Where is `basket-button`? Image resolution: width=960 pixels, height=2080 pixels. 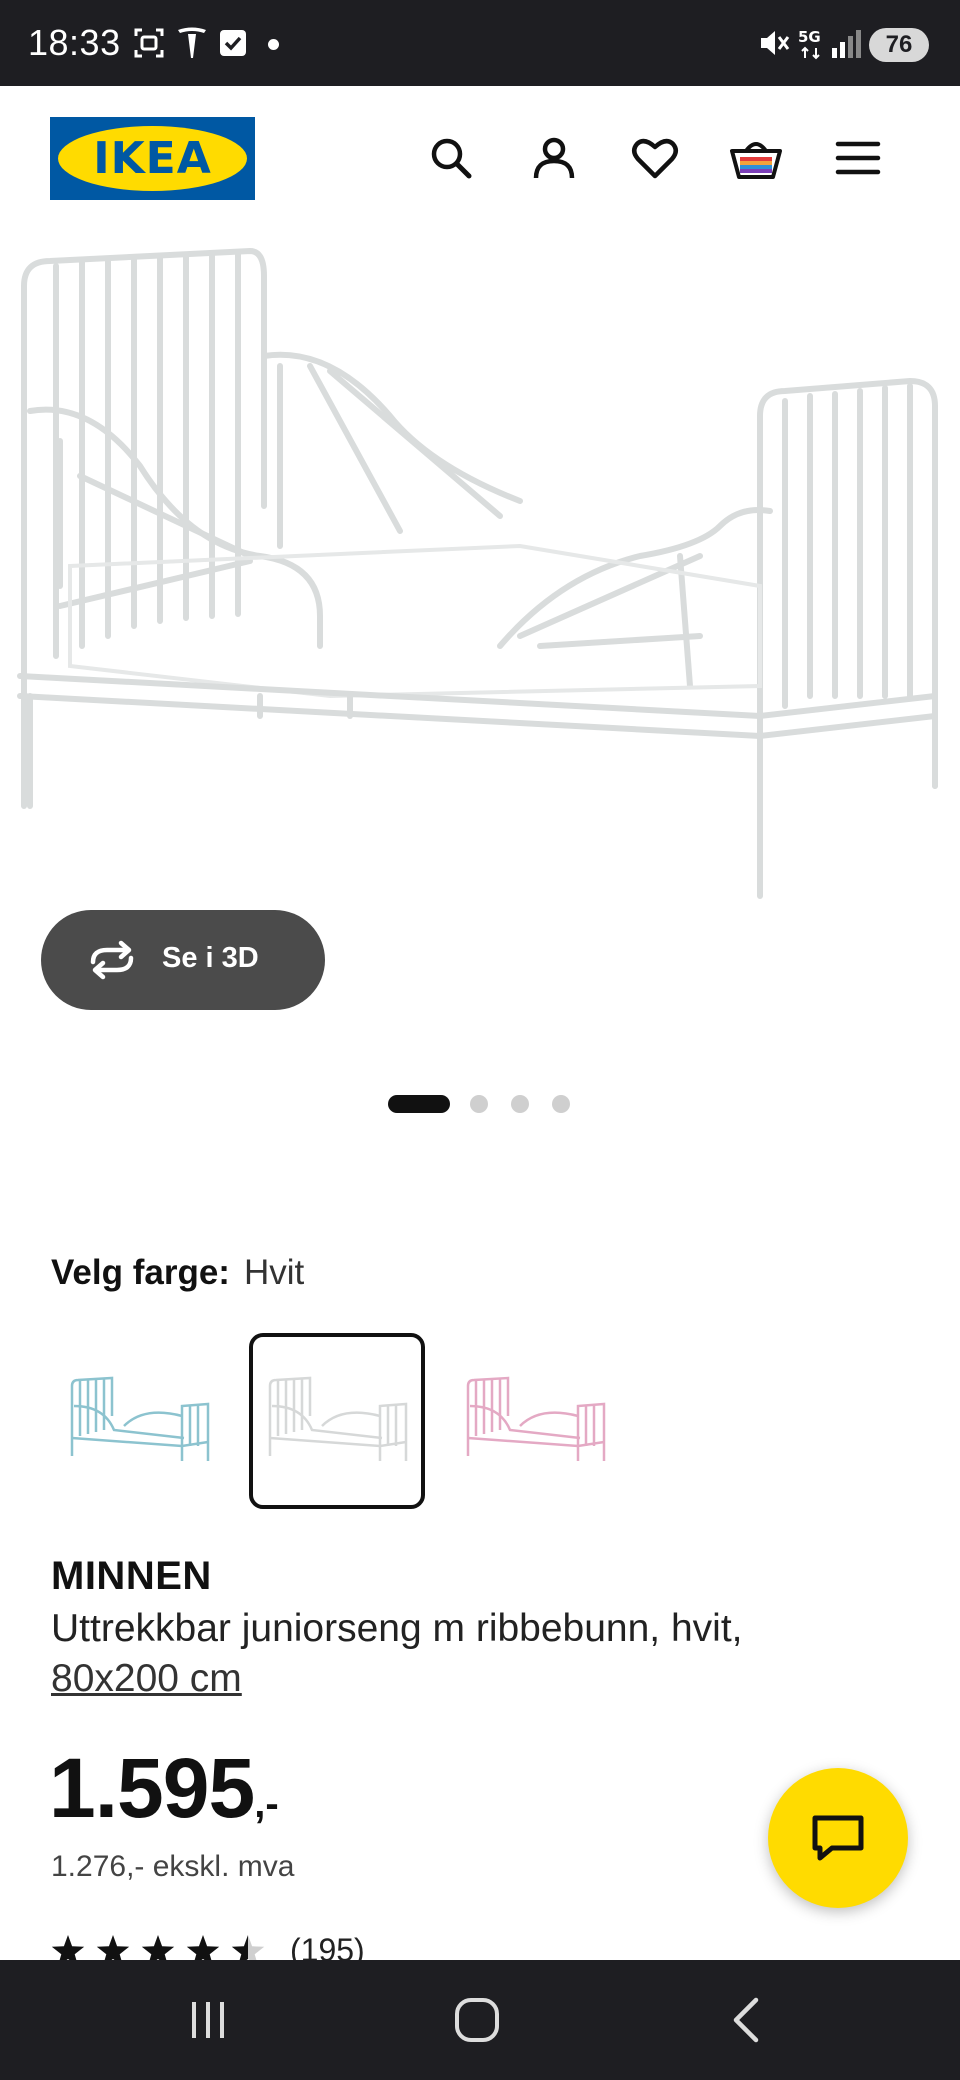
basket-button is located at coordinates (756, 158).